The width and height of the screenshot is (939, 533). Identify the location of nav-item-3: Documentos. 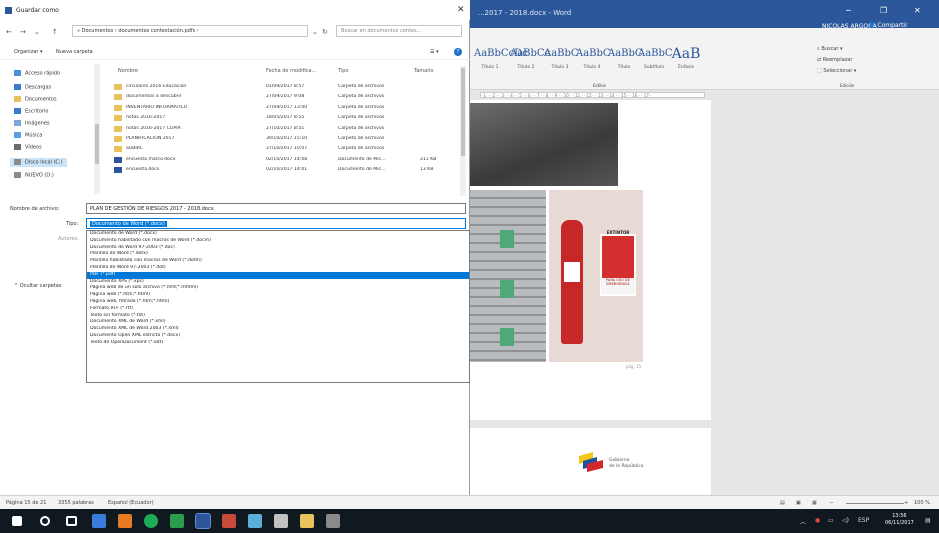
(35, 99).